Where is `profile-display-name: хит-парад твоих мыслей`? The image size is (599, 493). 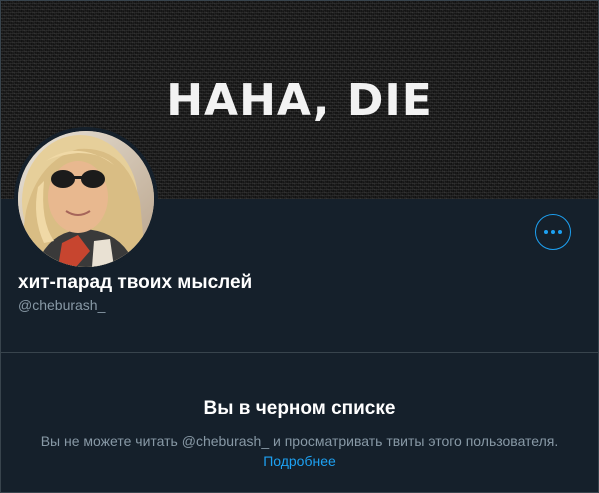
profile-display-name: хит-парад твоих мыслей is located at coordinates (135, 282).